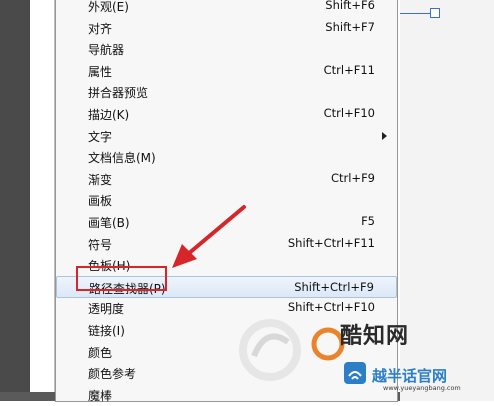  Describe the element at coordinates (422, 388) in the screenshot. I see `watermark-url: www.yueyangbang.com` at that location.